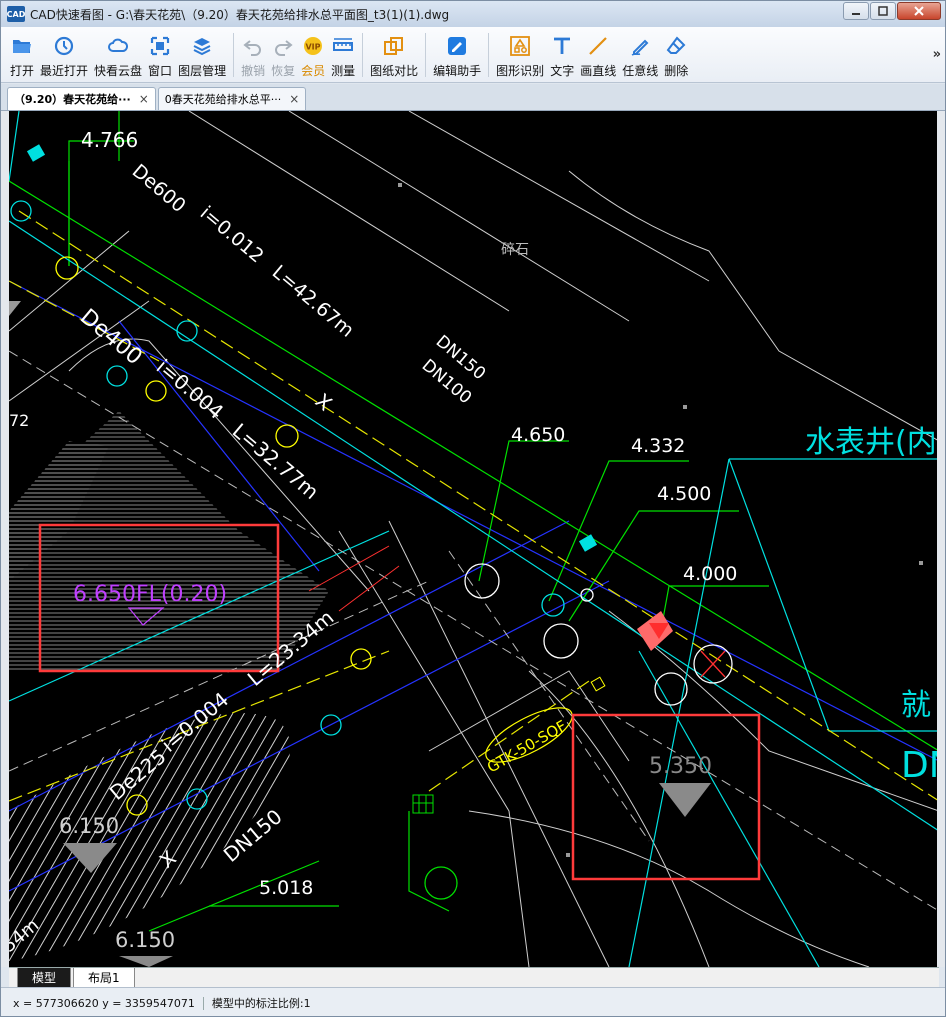 This screenshot has width=946, height=1017. I want to click on cloud-drive-button: 快看云盘, so click(118, 54).